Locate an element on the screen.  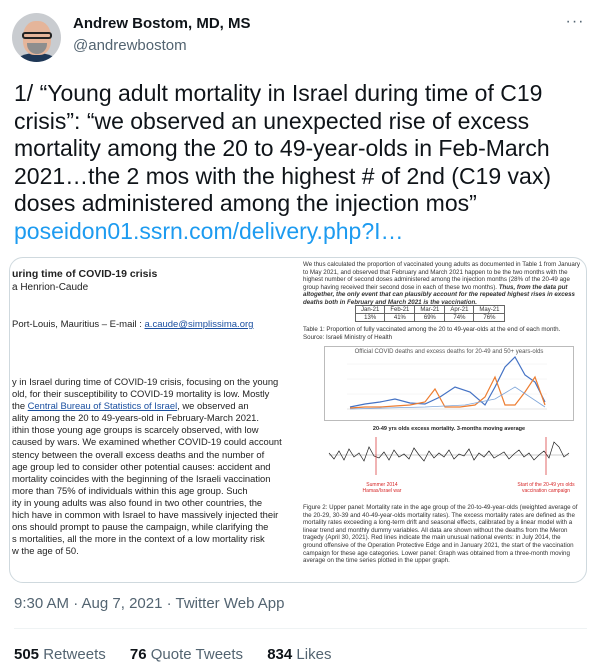
author-handle: @andrewbostom is located at coordinates (130, 45).